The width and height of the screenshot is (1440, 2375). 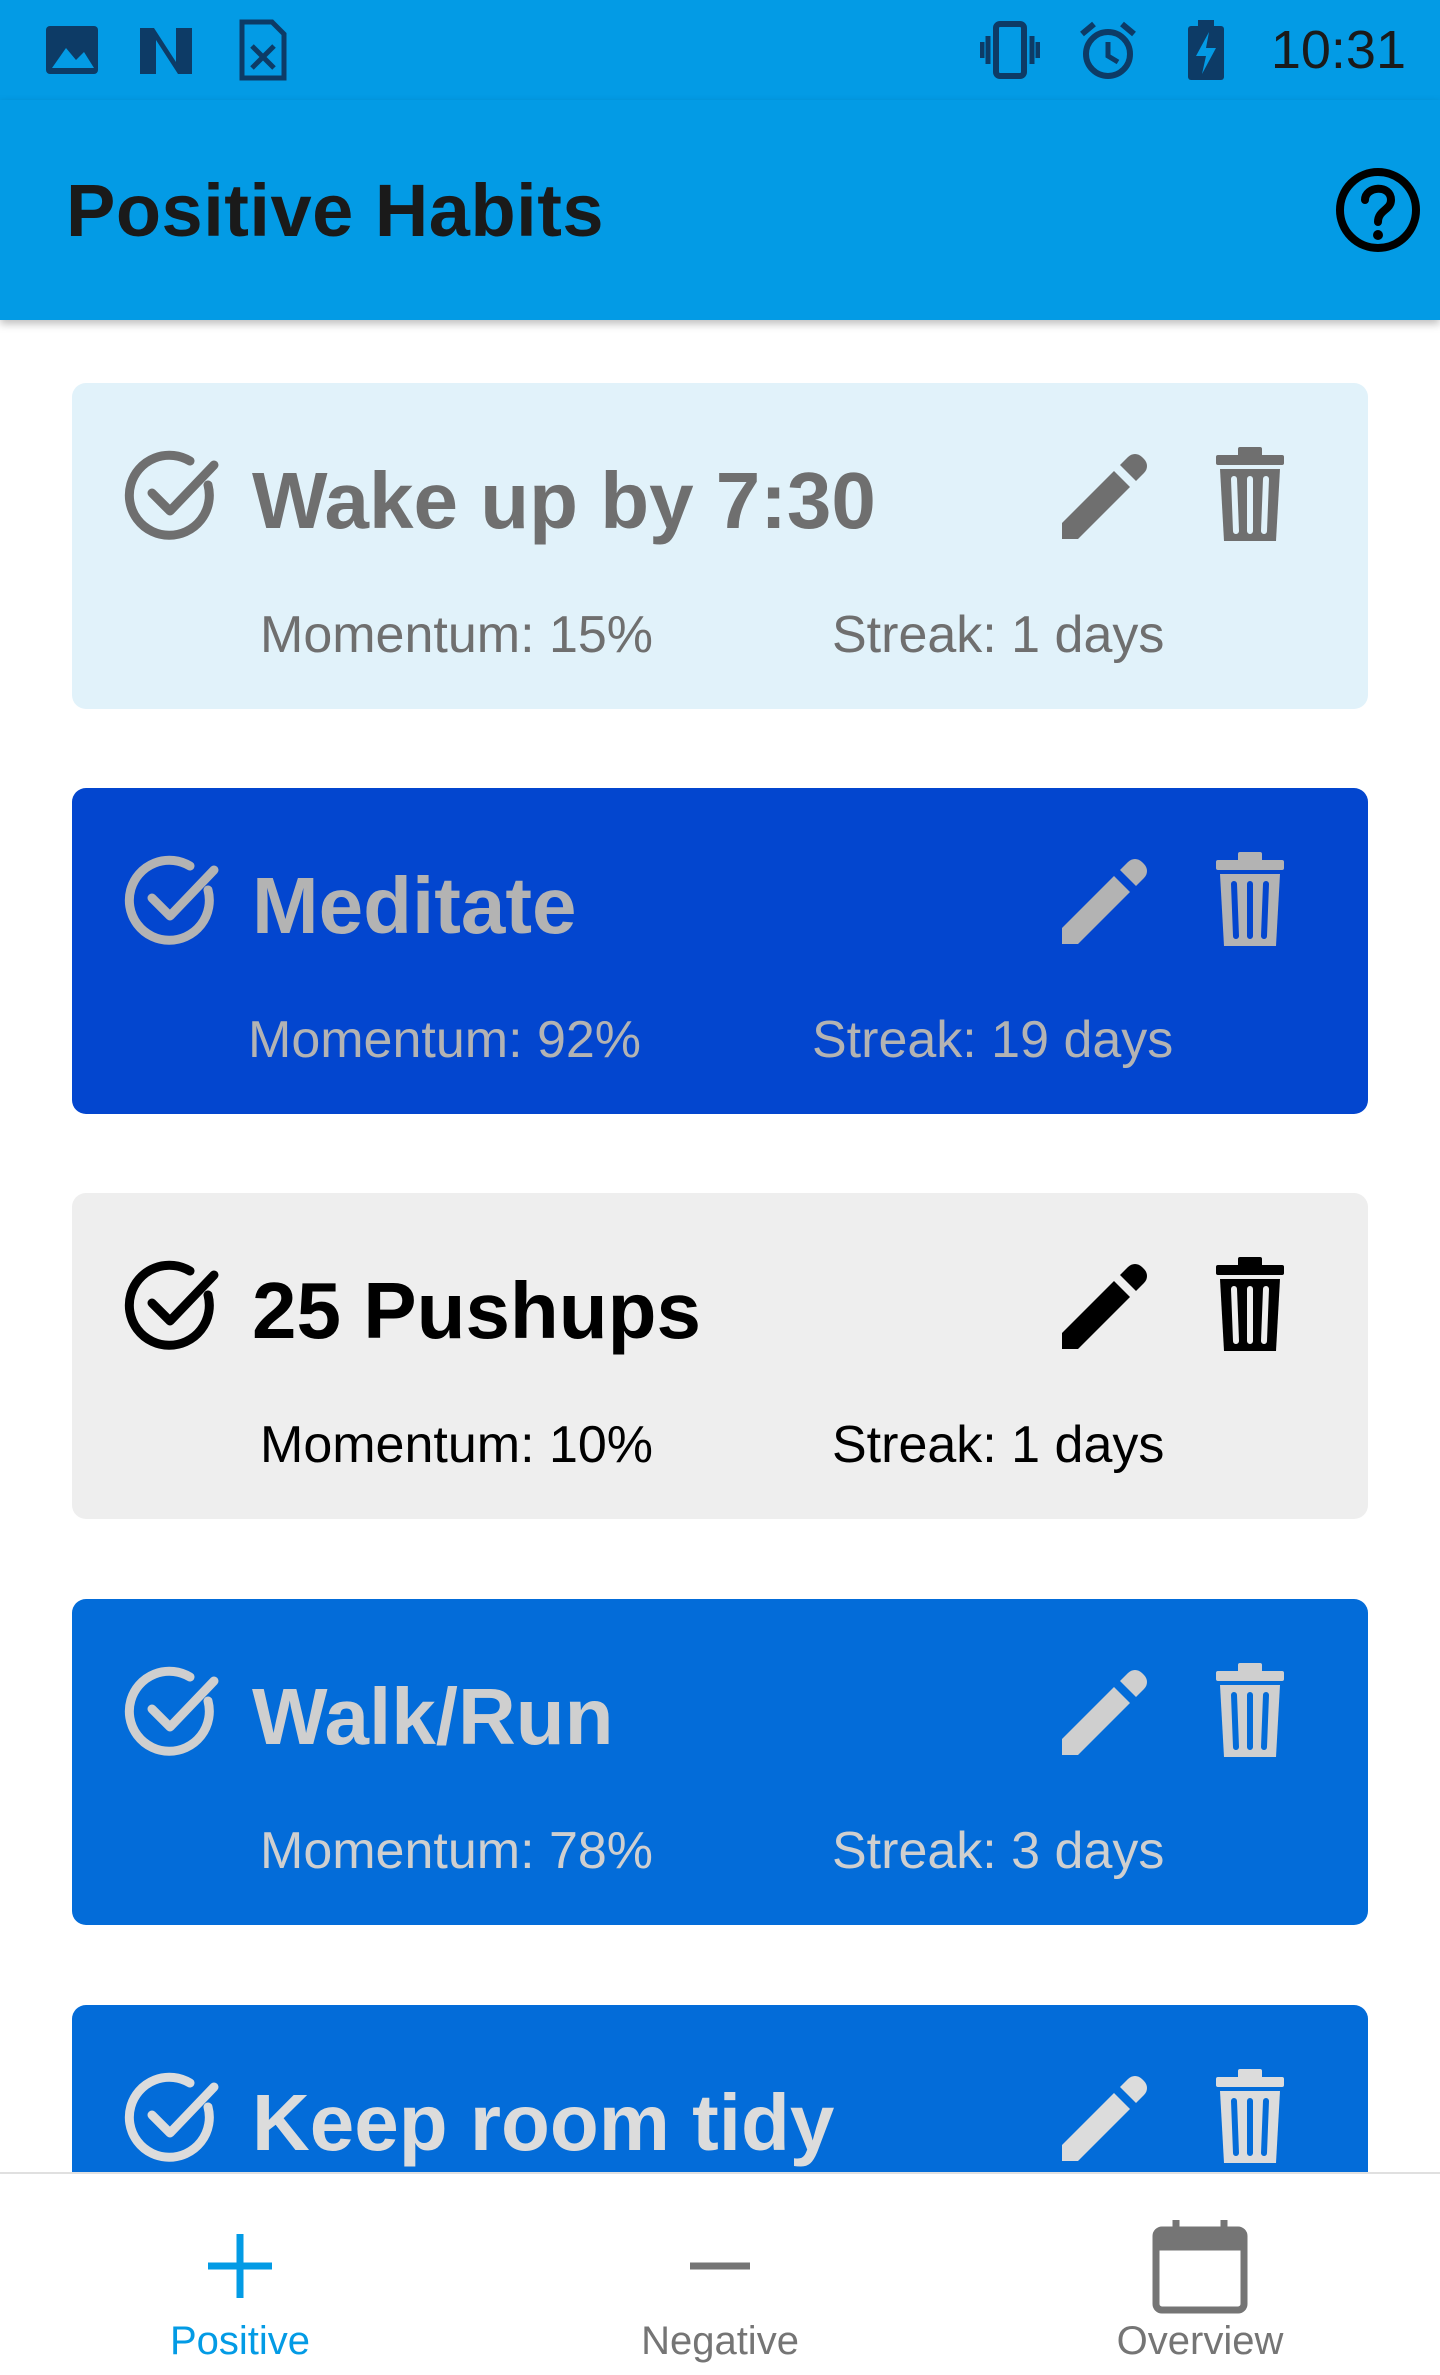 What do you see at coordinates (1200, 2341) in the screenshot?
I see `nav-label: Overview` at bounding box center [1200, 2341].